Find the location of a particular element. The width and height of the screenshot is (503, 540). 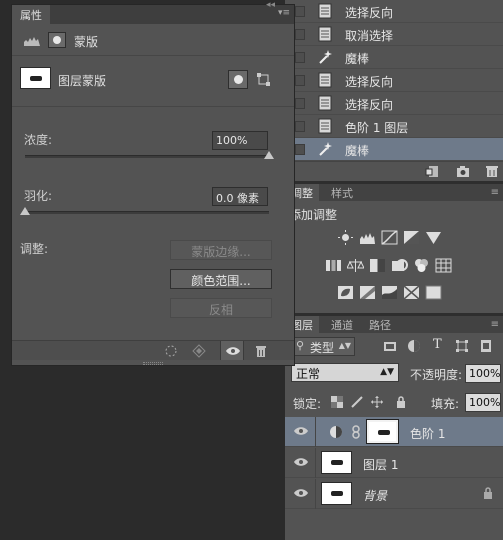

blend-mode-select: 正常 ▲▼ is located at coordinates (345, 372).